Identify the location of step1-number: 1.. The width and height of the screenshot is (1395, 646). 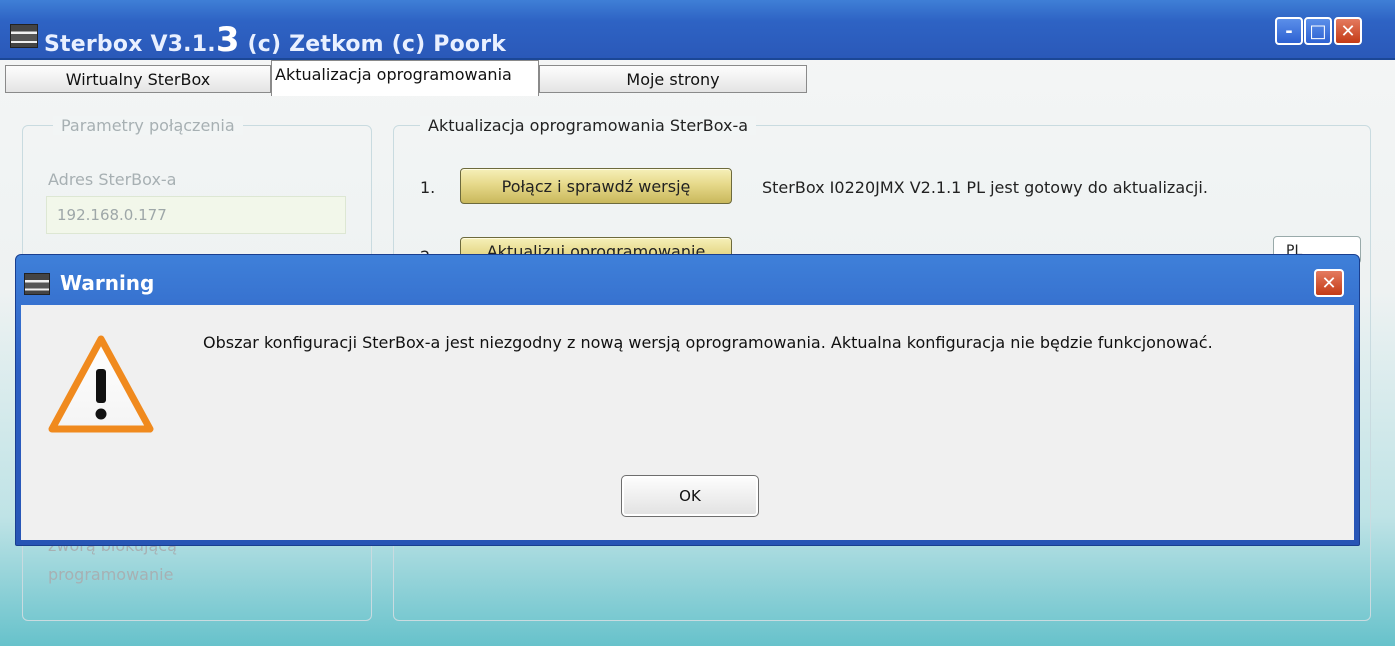
(428, 187).